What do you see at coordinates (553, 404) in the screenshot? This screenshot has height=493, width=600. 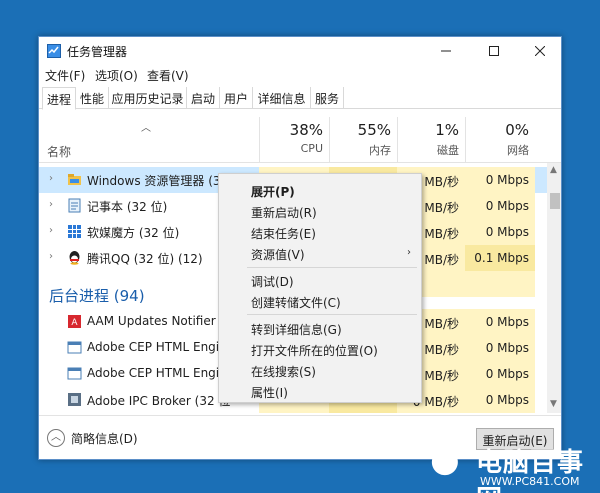 I see `scroll-down-icon: ▼` at bounding box center [553, 404].